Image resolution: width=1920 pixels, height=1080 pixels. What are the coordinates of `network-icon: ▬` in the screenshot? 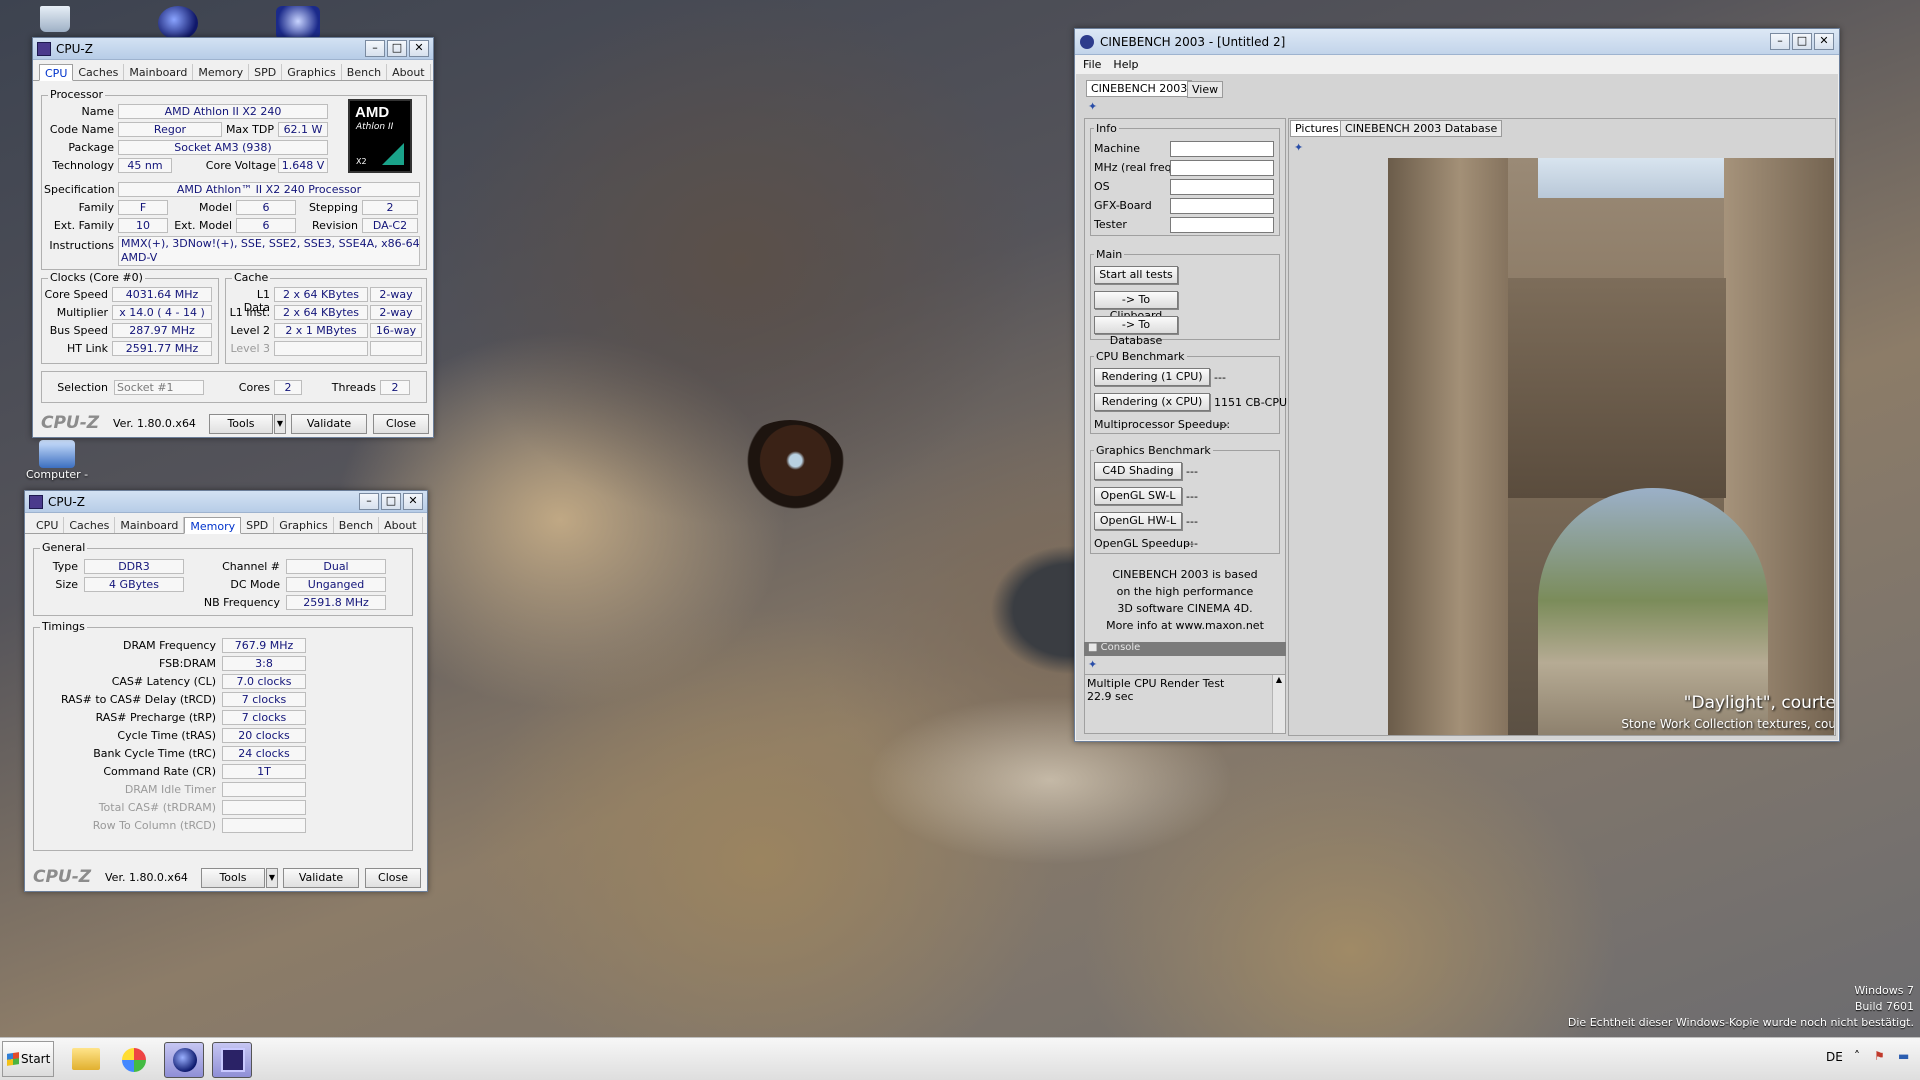 It's located at (1903, 1056).